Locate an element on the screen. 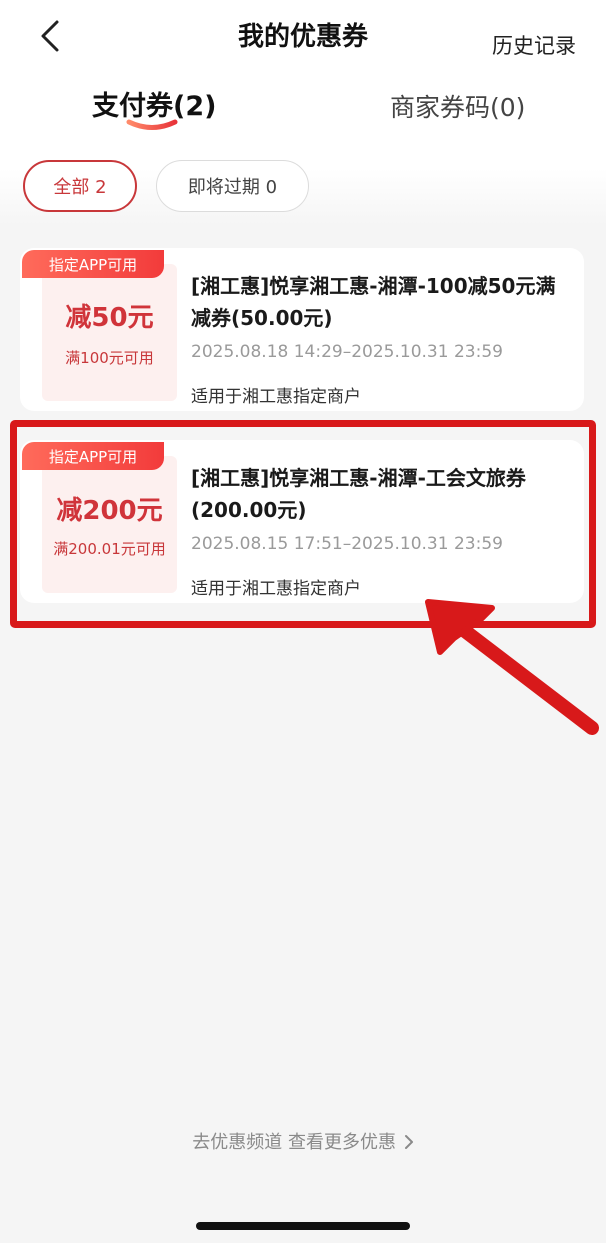  coupon-value-panel: 减50元 满100元可用 is located at coordinates (109, 332).